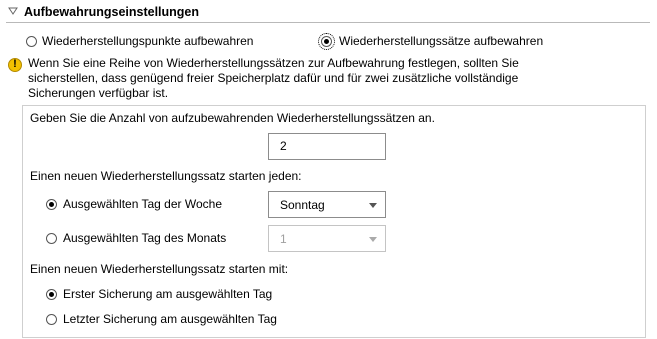  Describe the element at coordinates (13, 11) in the screenshot. I see `chevron-down-icon` at that location.